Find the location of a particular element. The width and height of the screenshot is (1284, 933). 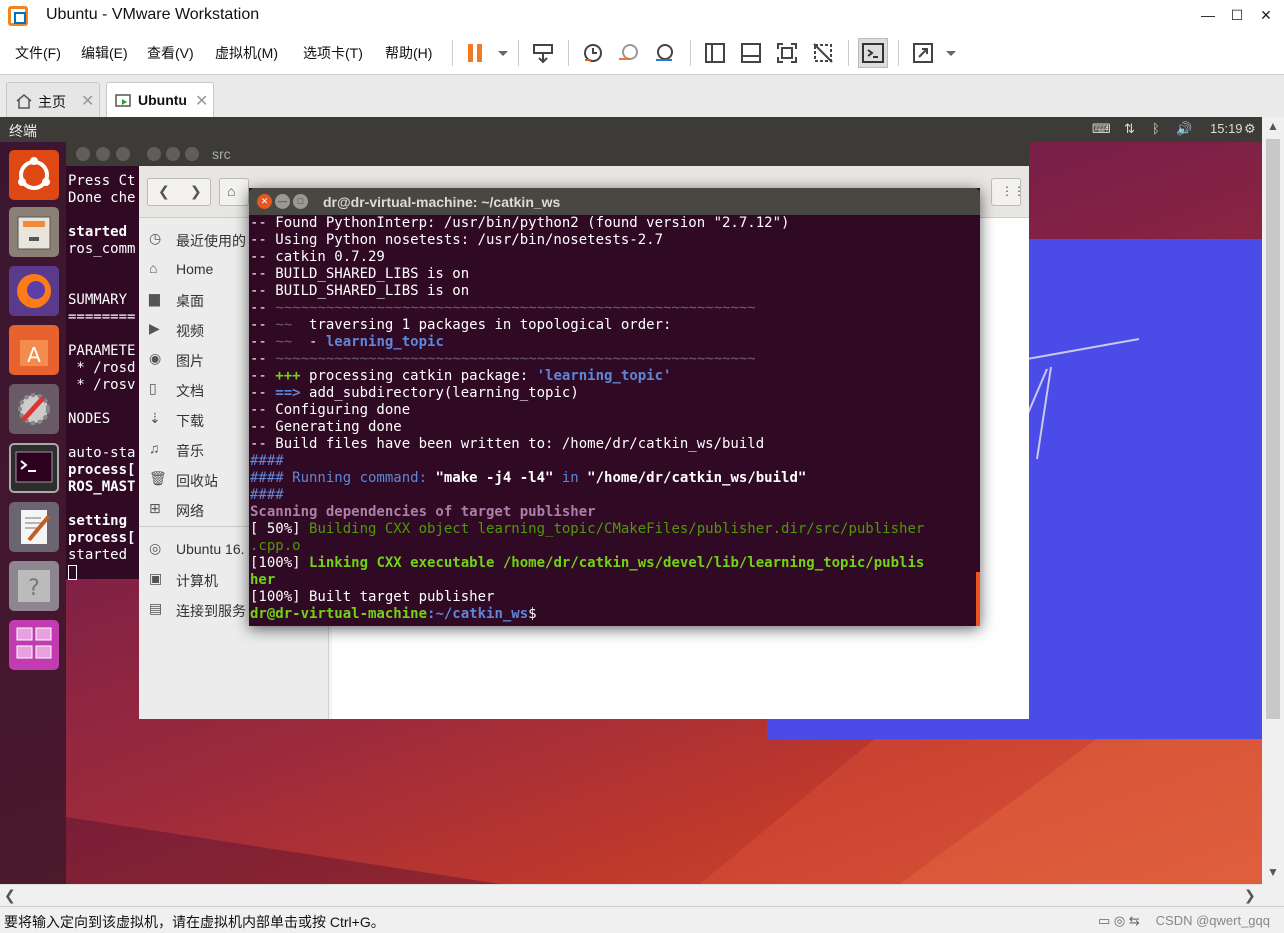

folder-icon: ▆ is located at coordinates (154, 298).